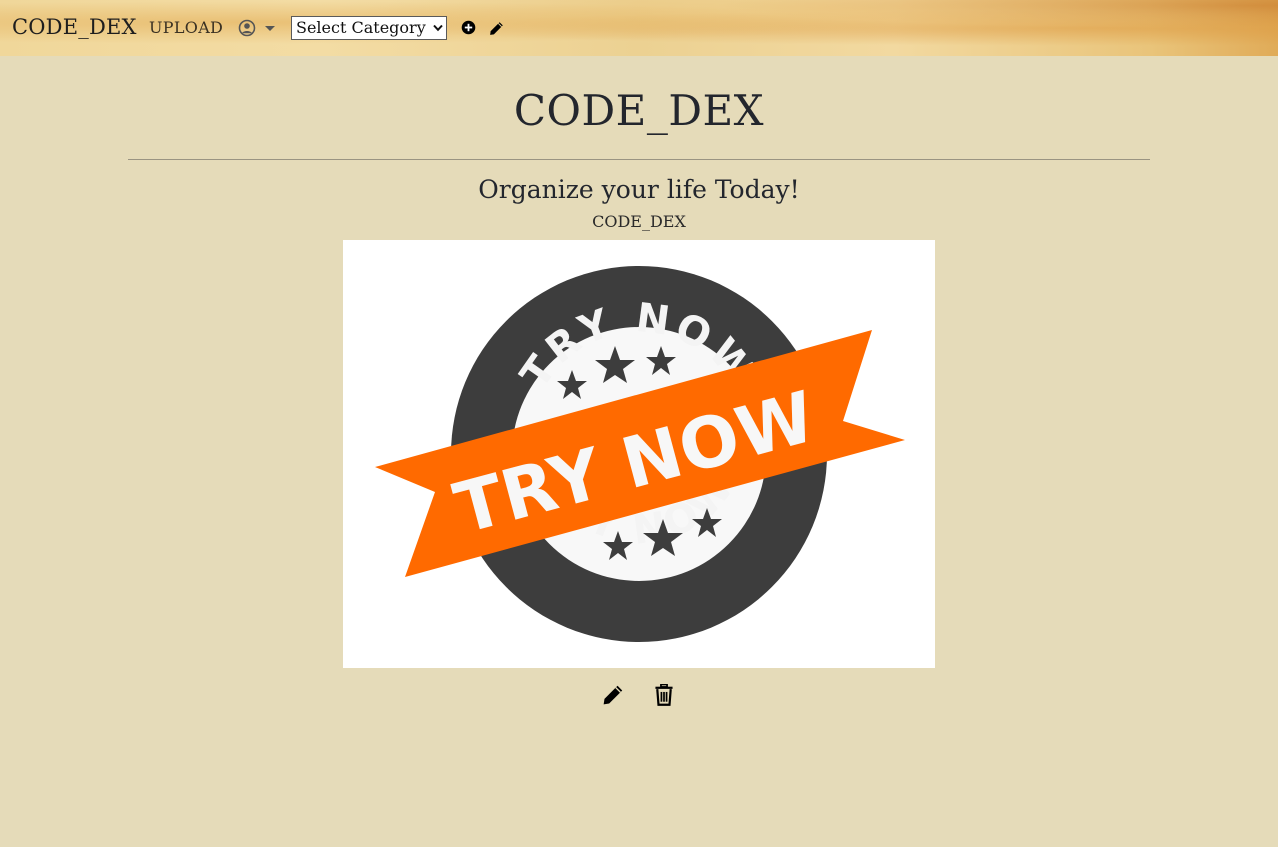 Image resolution: width=1278 pixels, height=847 pixels. I want to click on category-select: Select Category, so click(369, 28).